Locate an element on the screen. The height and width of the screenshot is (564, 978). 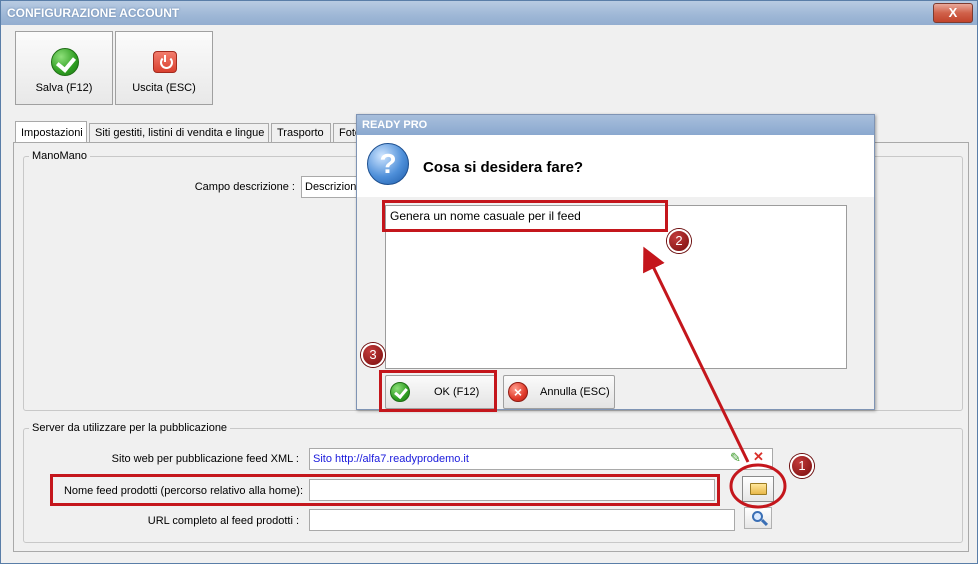
annotation-box-option is located at coordinates (525, 216).